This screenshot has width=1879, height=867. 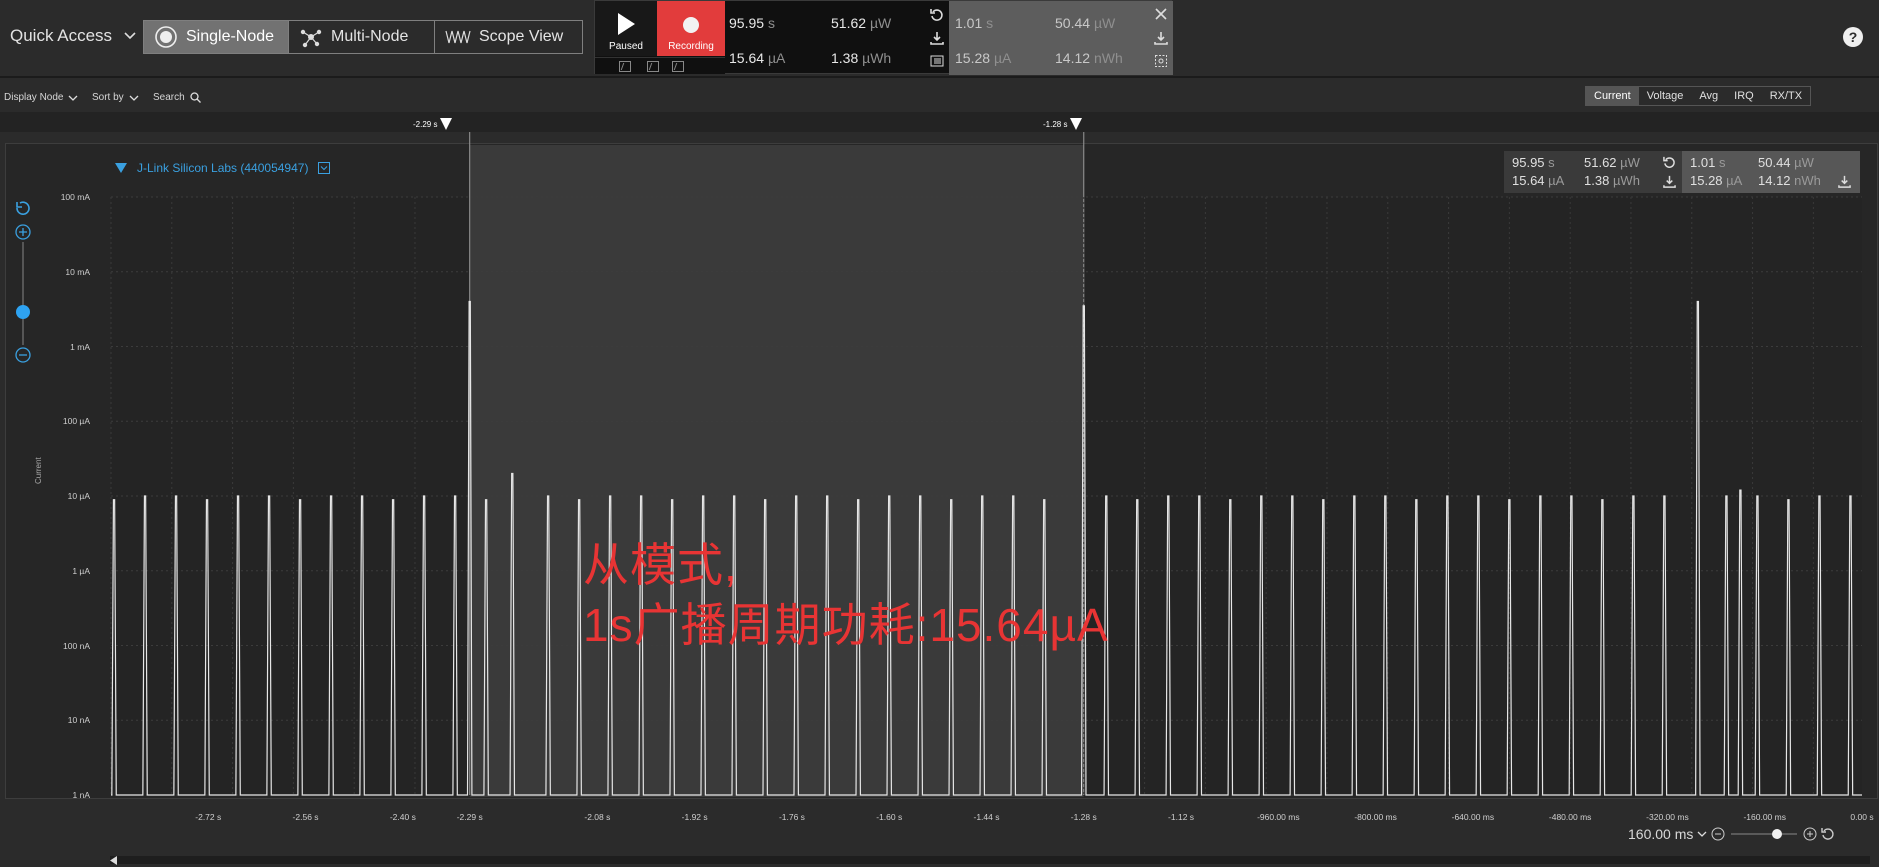 What do you see at coordinates (1862, 817) in the screenshot?
I see `x-tick-label: 0.00 s` at bounding box center [1862, 817].